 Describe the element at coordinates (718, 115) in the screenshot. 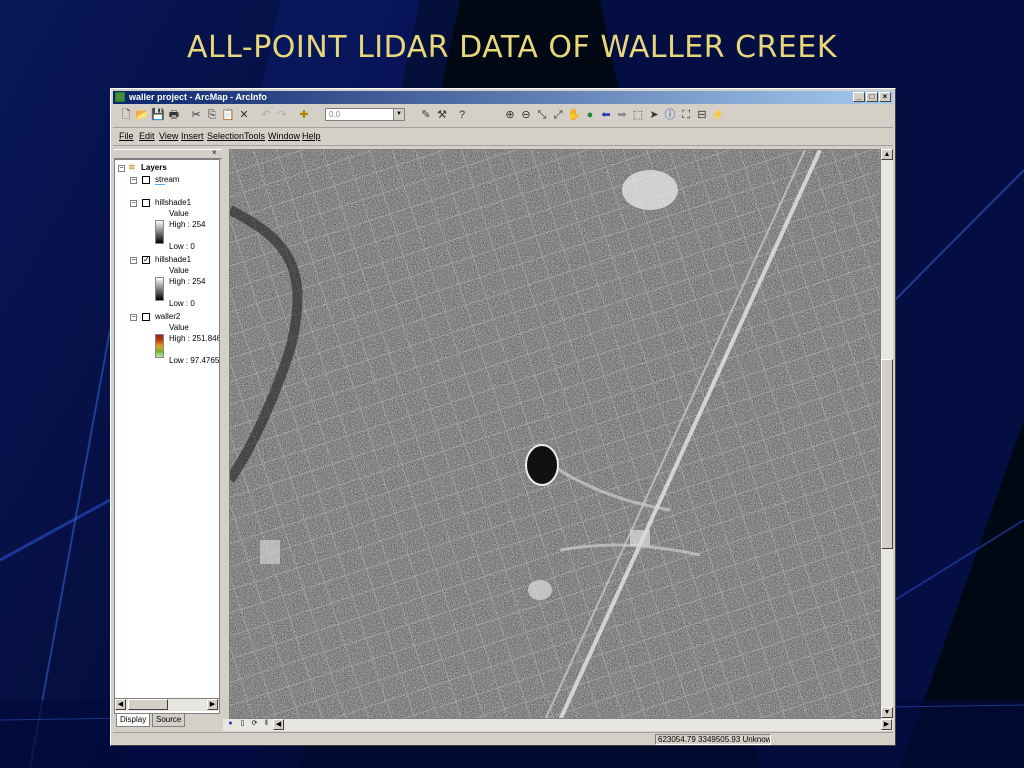

I see `hyperlink-icon: ⚡` at that location.